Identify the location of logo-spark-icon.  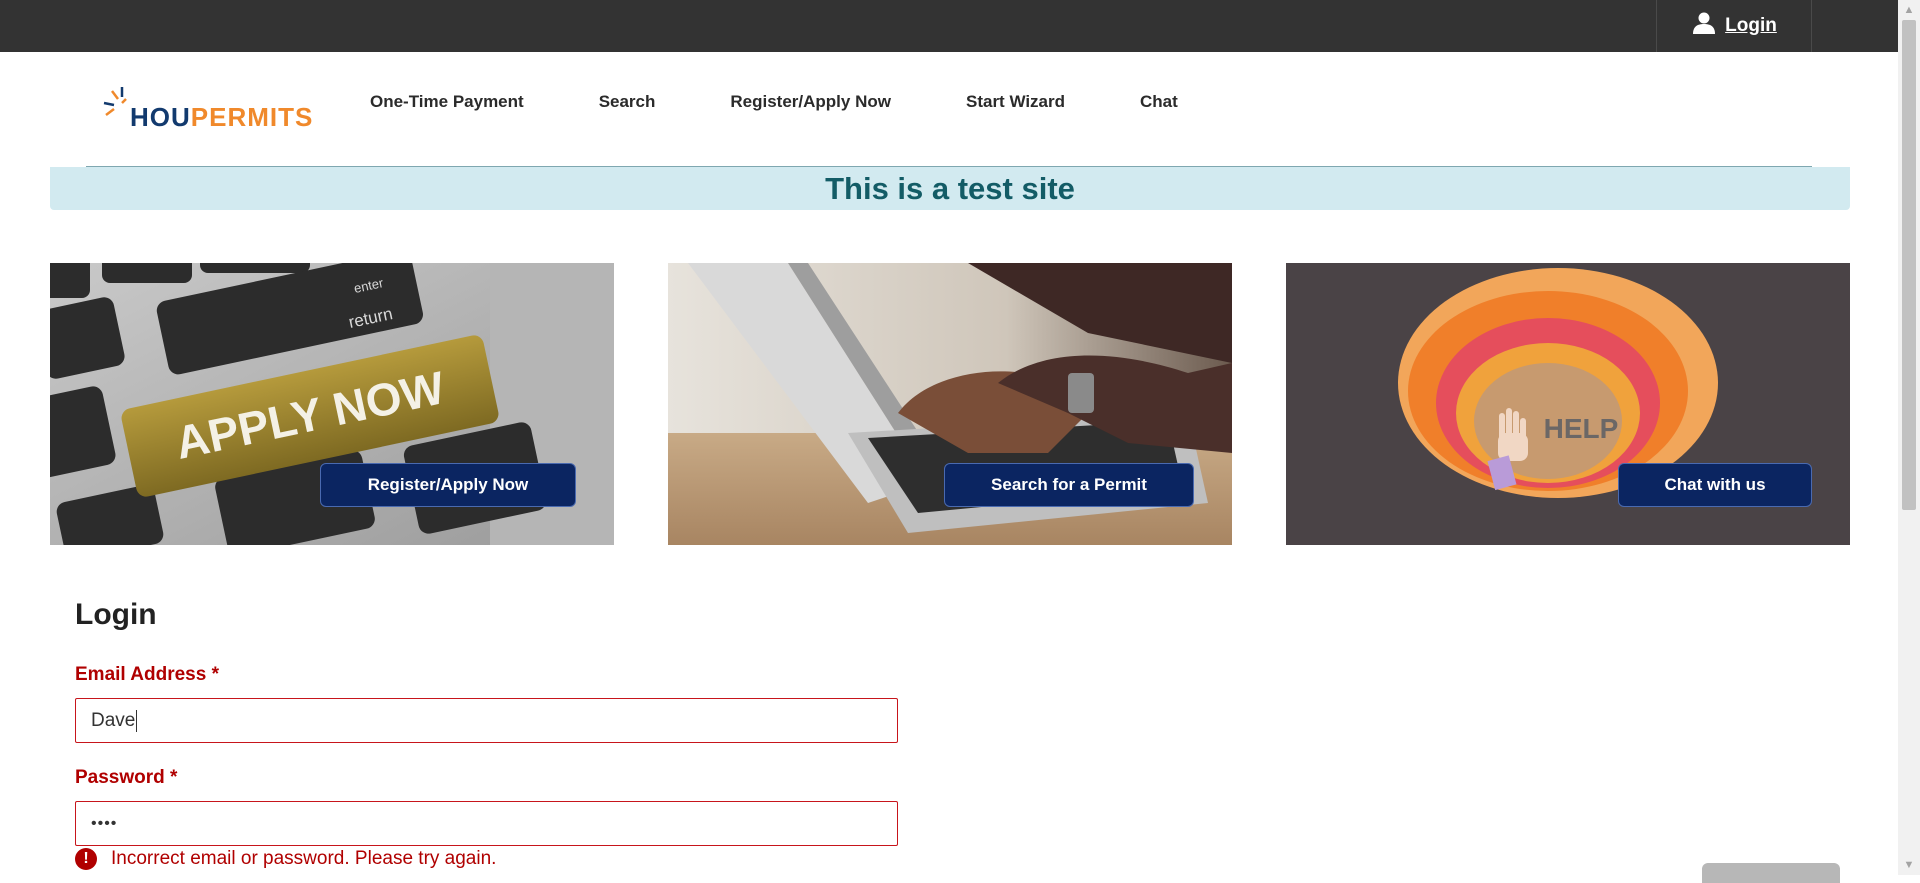
(114, 107).